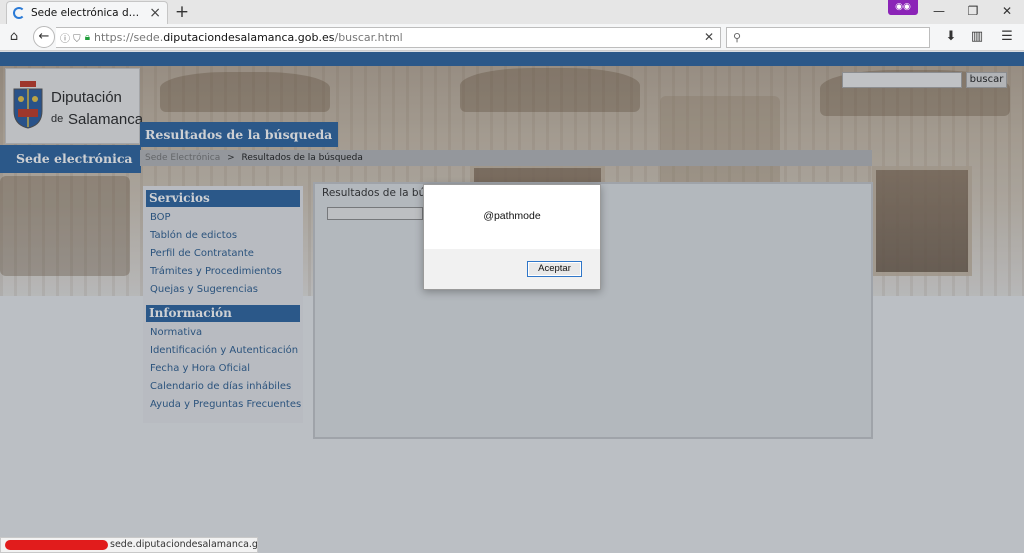 The image size is (1024, 553). Describe the element at coordinates (903, 7) in the screenshot. I see `private-browsing-mask-icon: ◉◉` at that location.